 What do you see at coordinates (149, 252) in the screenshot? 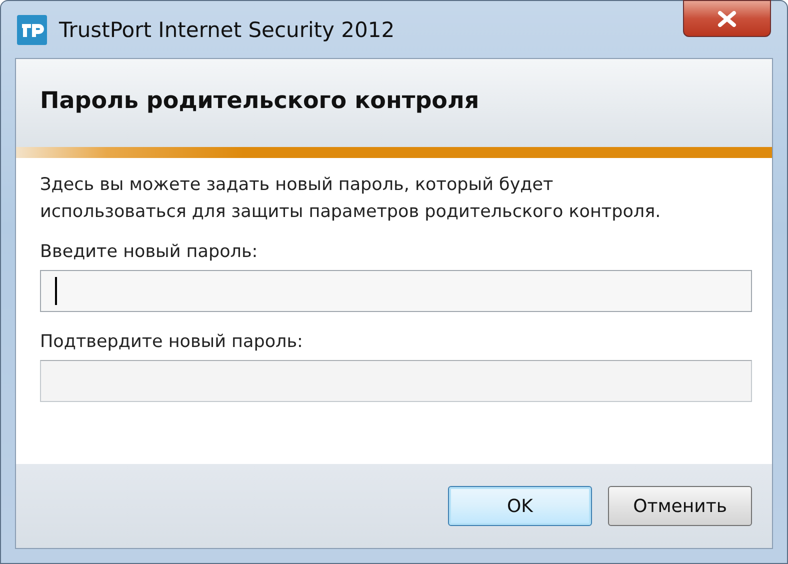
I see `field-label: Введите новый пароль:` at bounding box center [149, 252].